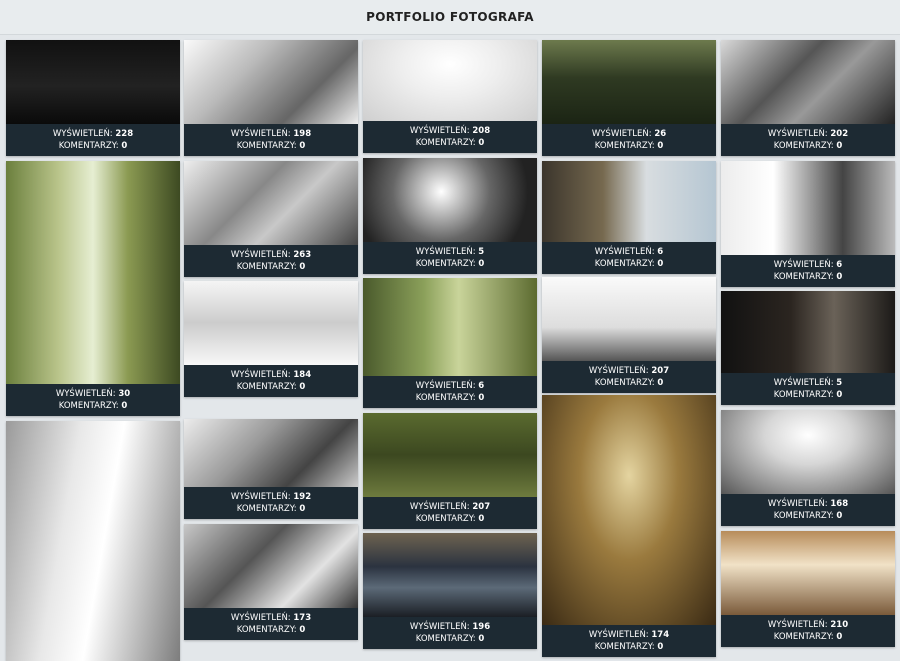  What do you see at coordinates (450, 137) in the screenshot?
I see `photo-stats: WYŚWIETLEŃ: 208 KOMENTARZY: 0` at bounding box center [450, 137].